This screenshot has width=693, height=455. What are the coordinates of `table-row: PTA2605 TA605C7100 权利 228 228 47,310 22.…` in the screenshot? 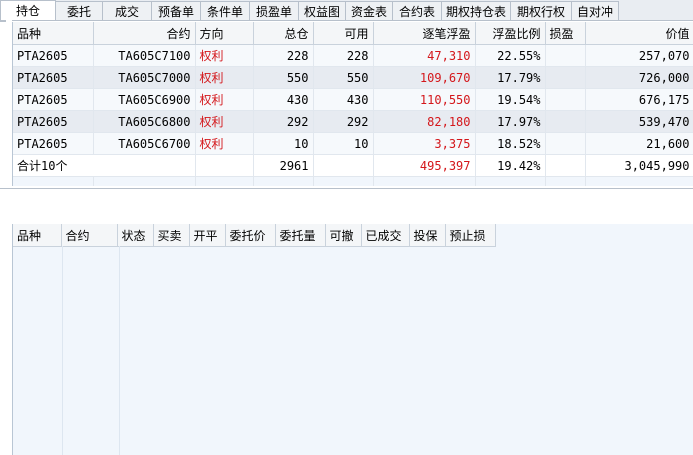 It's located at (353, 55).